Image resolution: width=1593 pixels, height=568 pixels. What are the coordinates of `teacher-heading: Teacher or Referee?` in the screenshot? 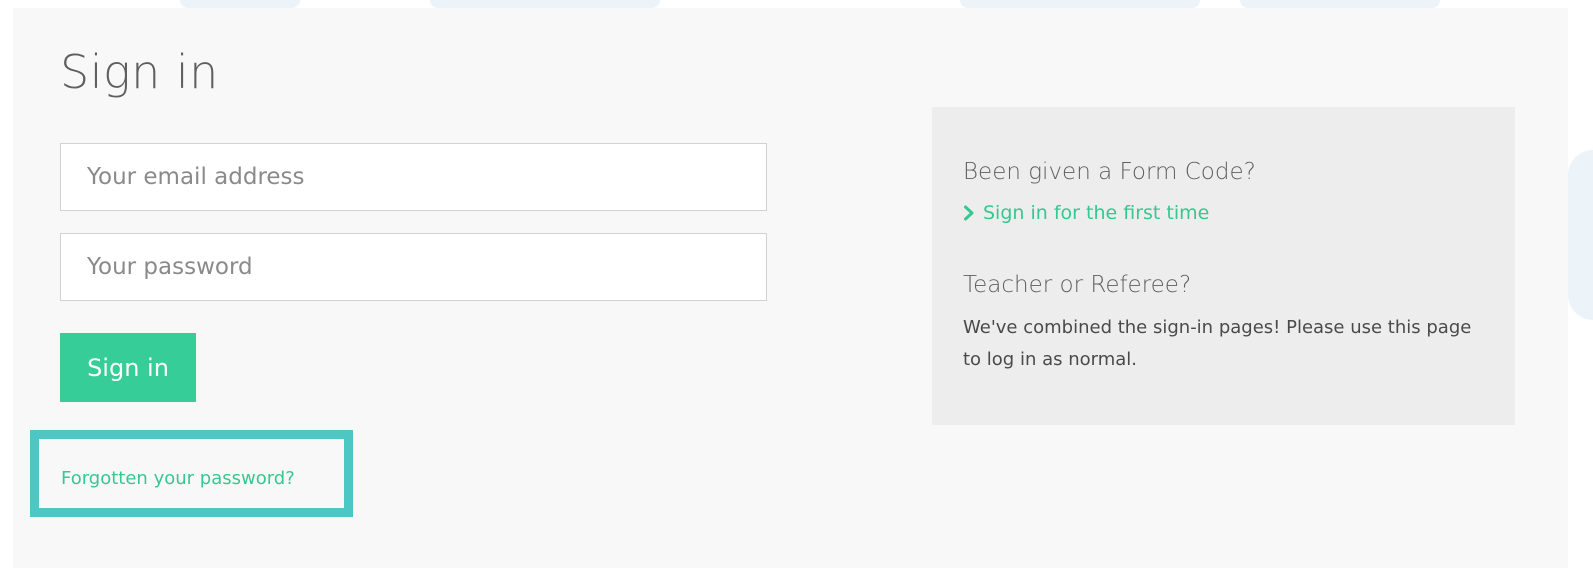 It's located at (1077, 285).